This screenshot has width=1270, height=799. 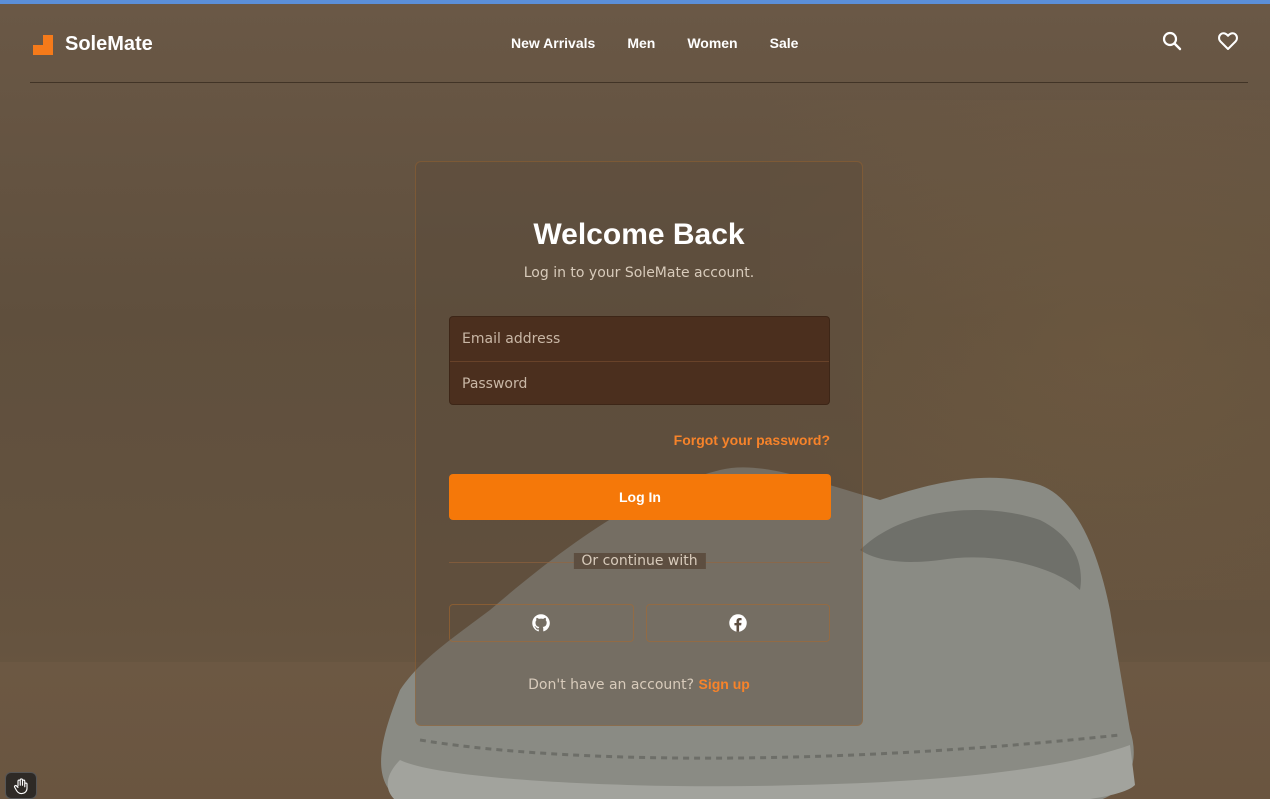 I want to click on facebook-icon, so click(x=738, y=623).